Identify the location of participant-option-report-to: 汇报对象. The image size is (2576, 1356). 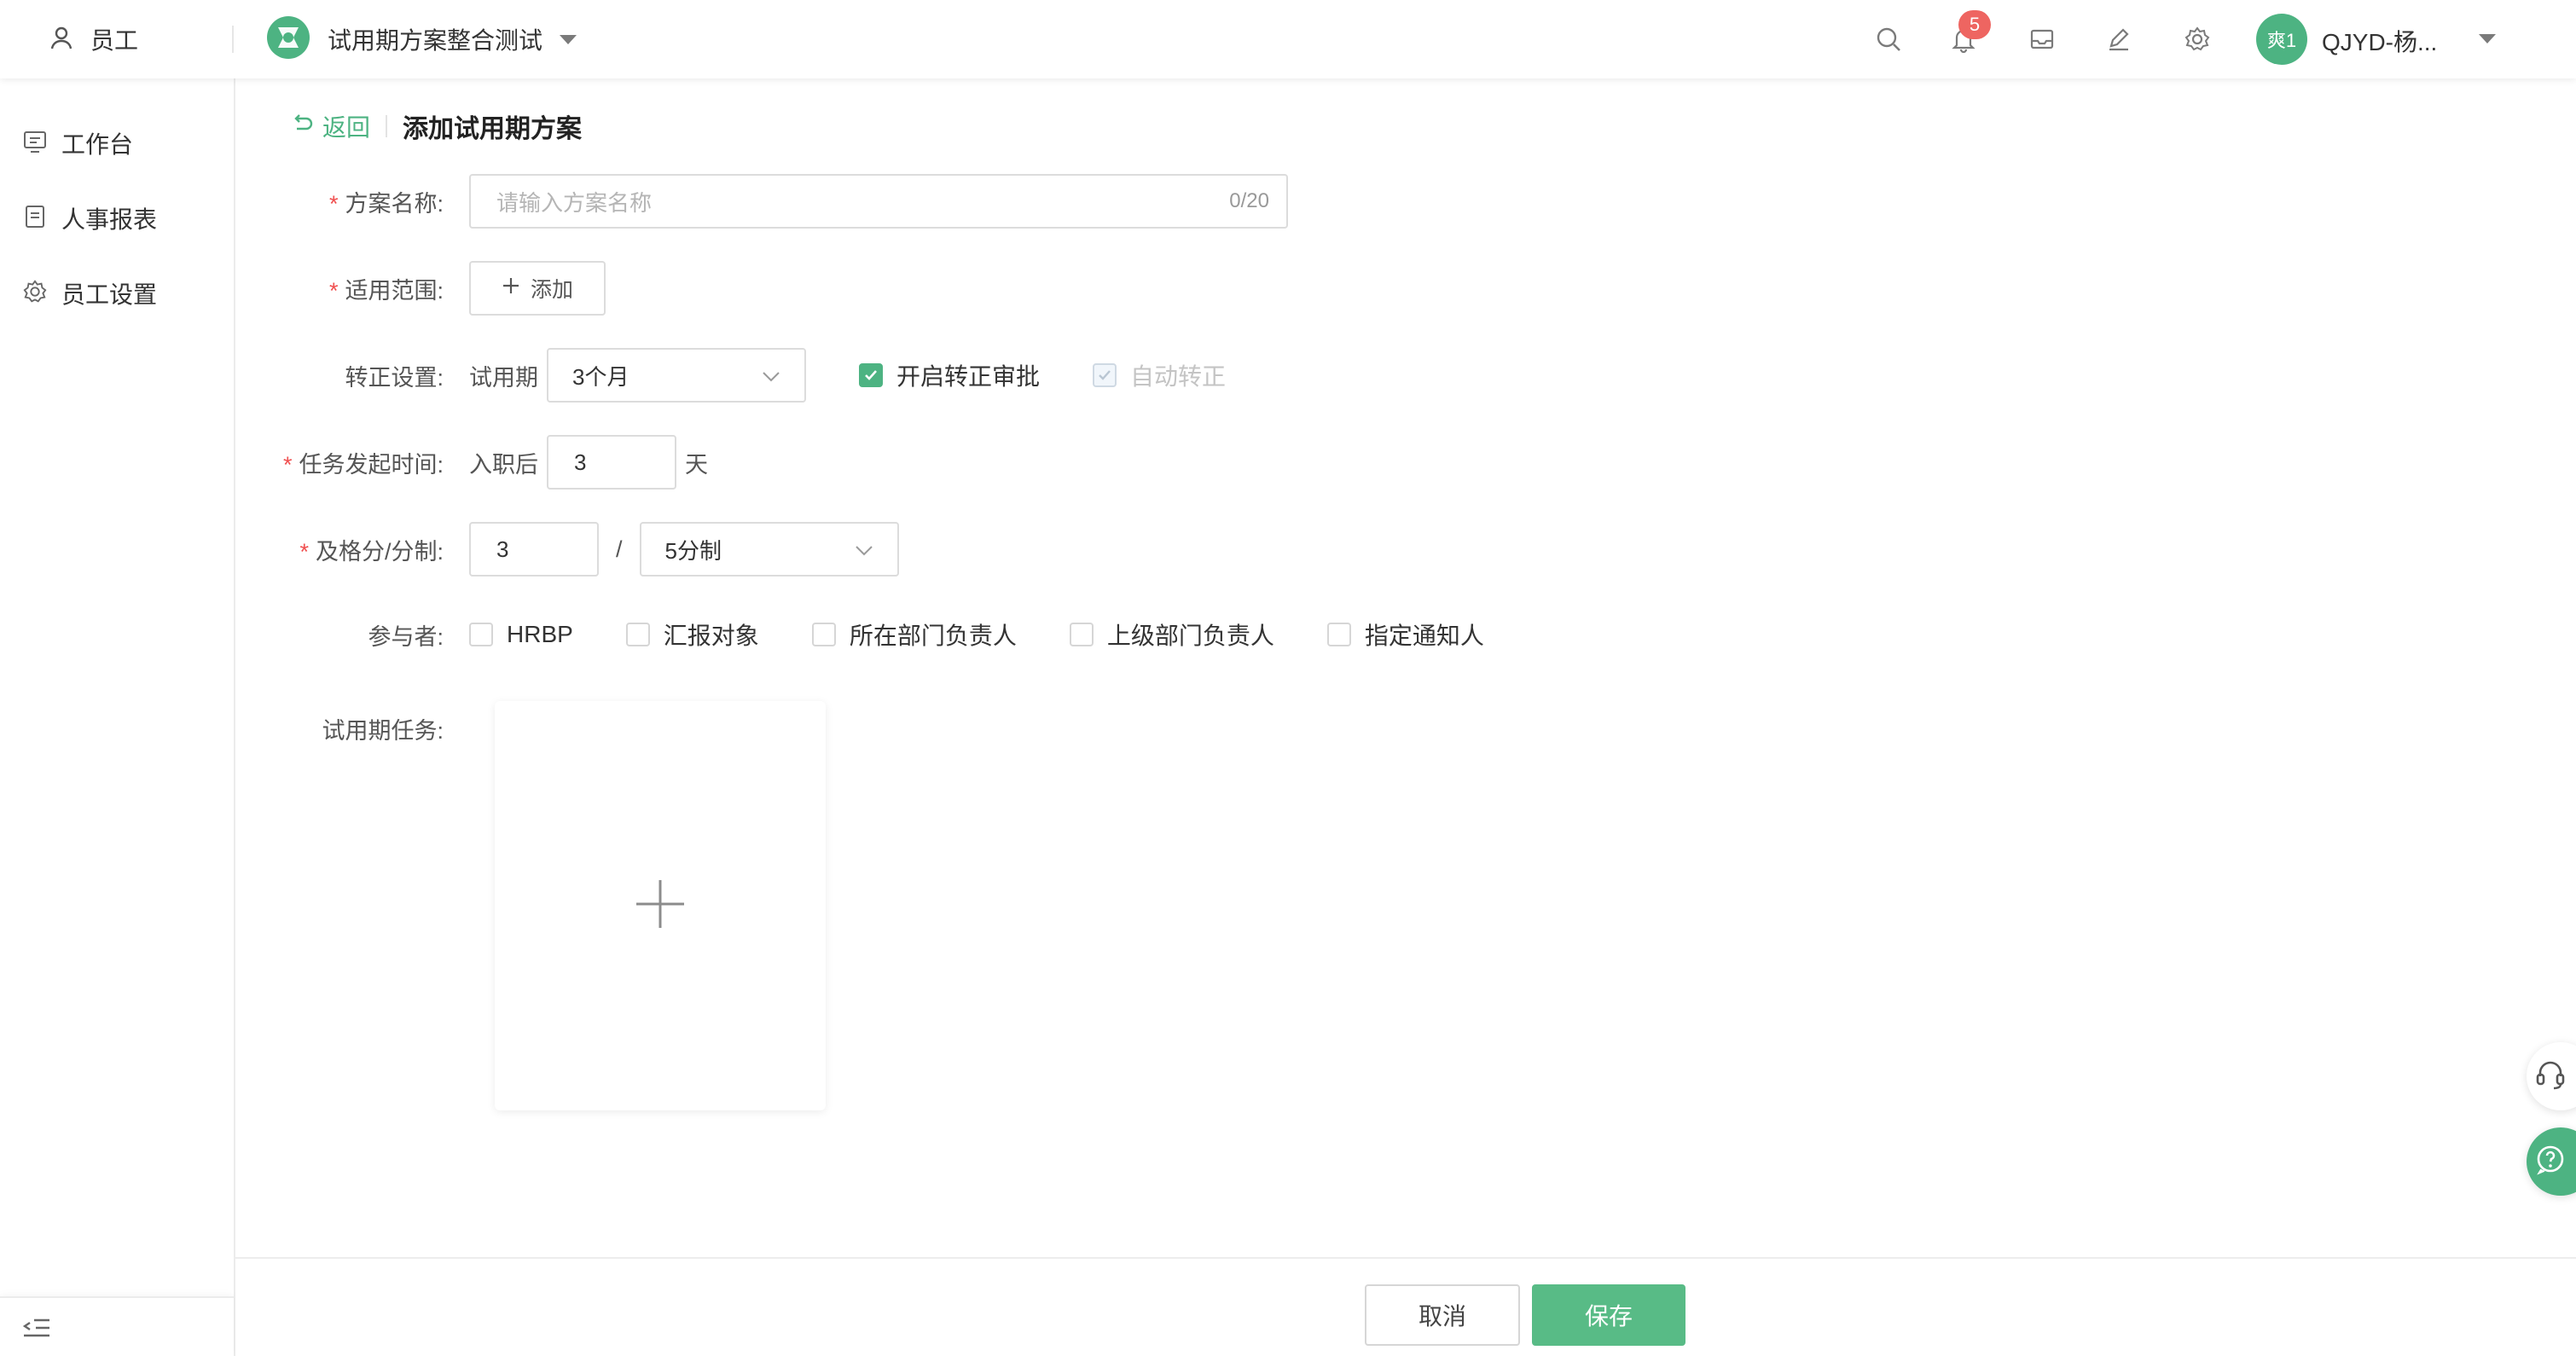
(692, 634).